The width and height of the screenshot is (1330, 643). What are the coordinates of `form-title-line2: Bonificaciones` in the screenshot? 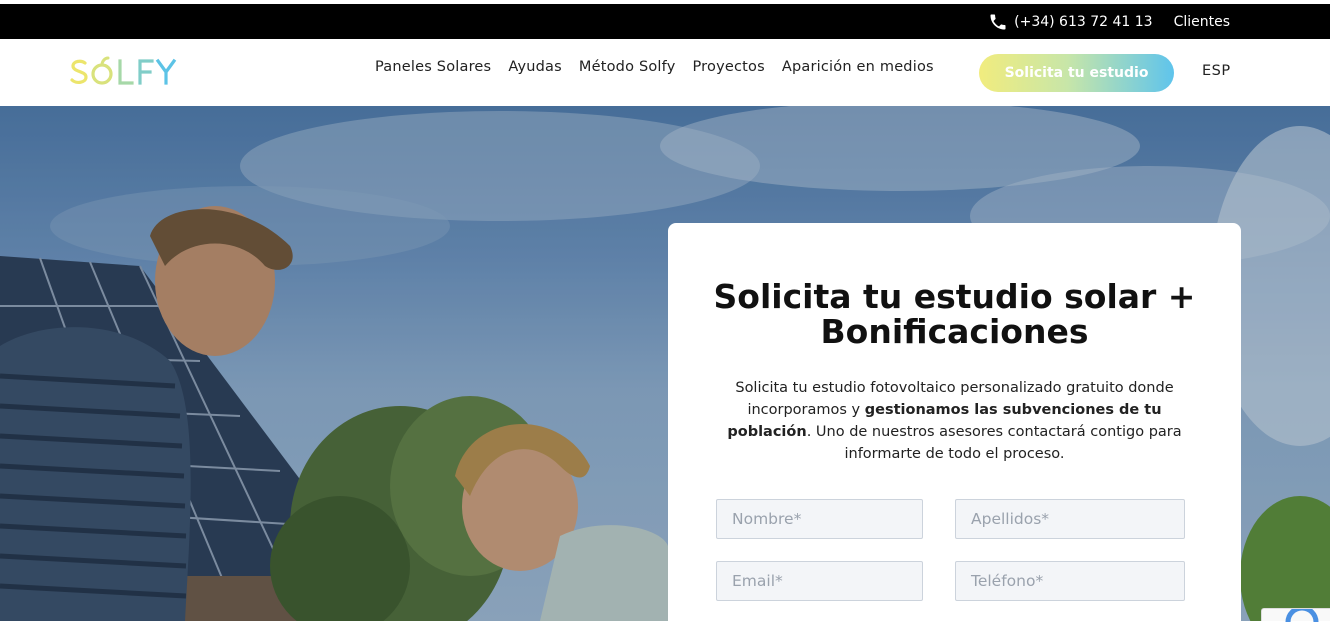 It's located at (954, 331).